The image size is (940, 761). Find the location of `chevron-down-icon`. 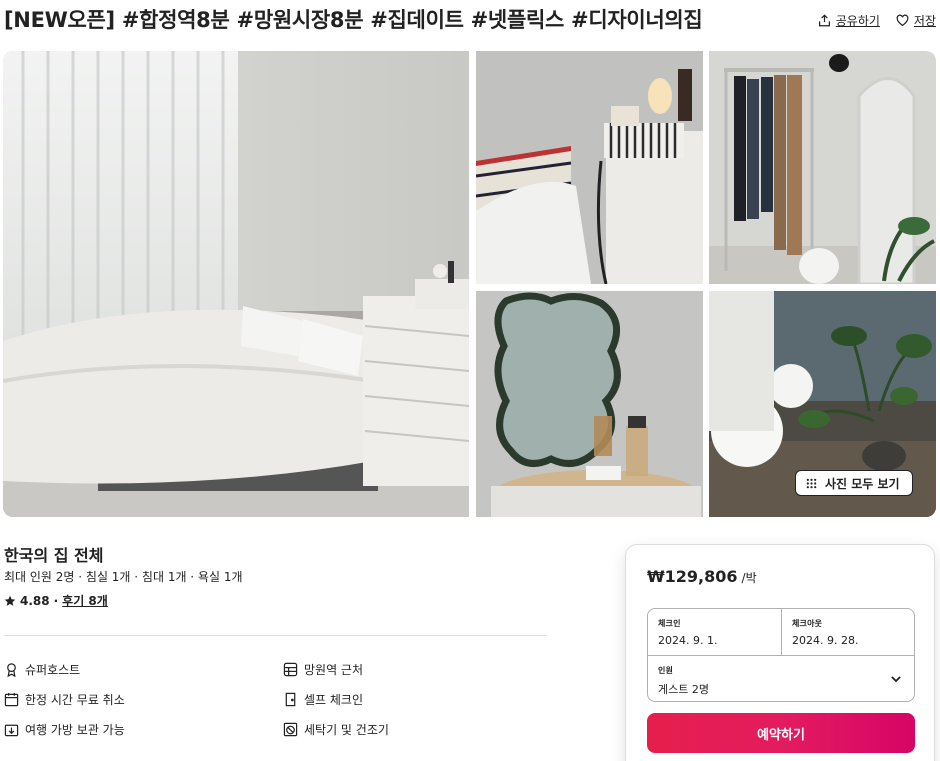

chevron-down-icon is located at coordinates (896, 679).